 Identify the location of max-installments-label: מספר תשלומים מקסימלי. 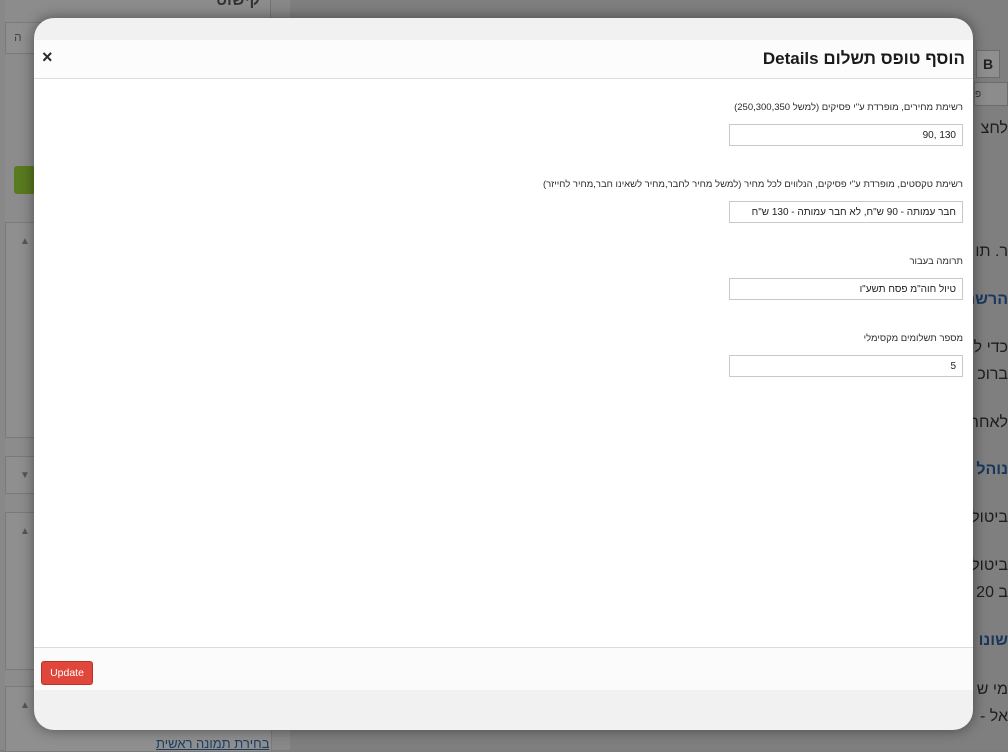
(913, 338).